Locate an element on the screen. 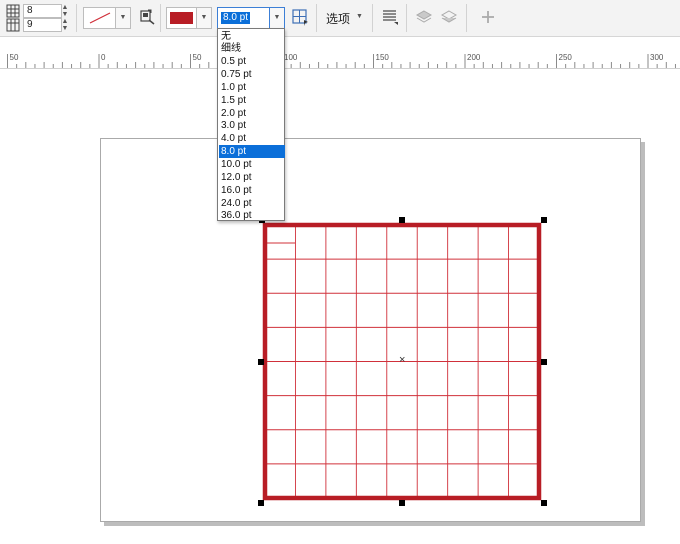 The image size is (680, 544). line-width-option: 36.0 pt is located at coordinates (252, 215).